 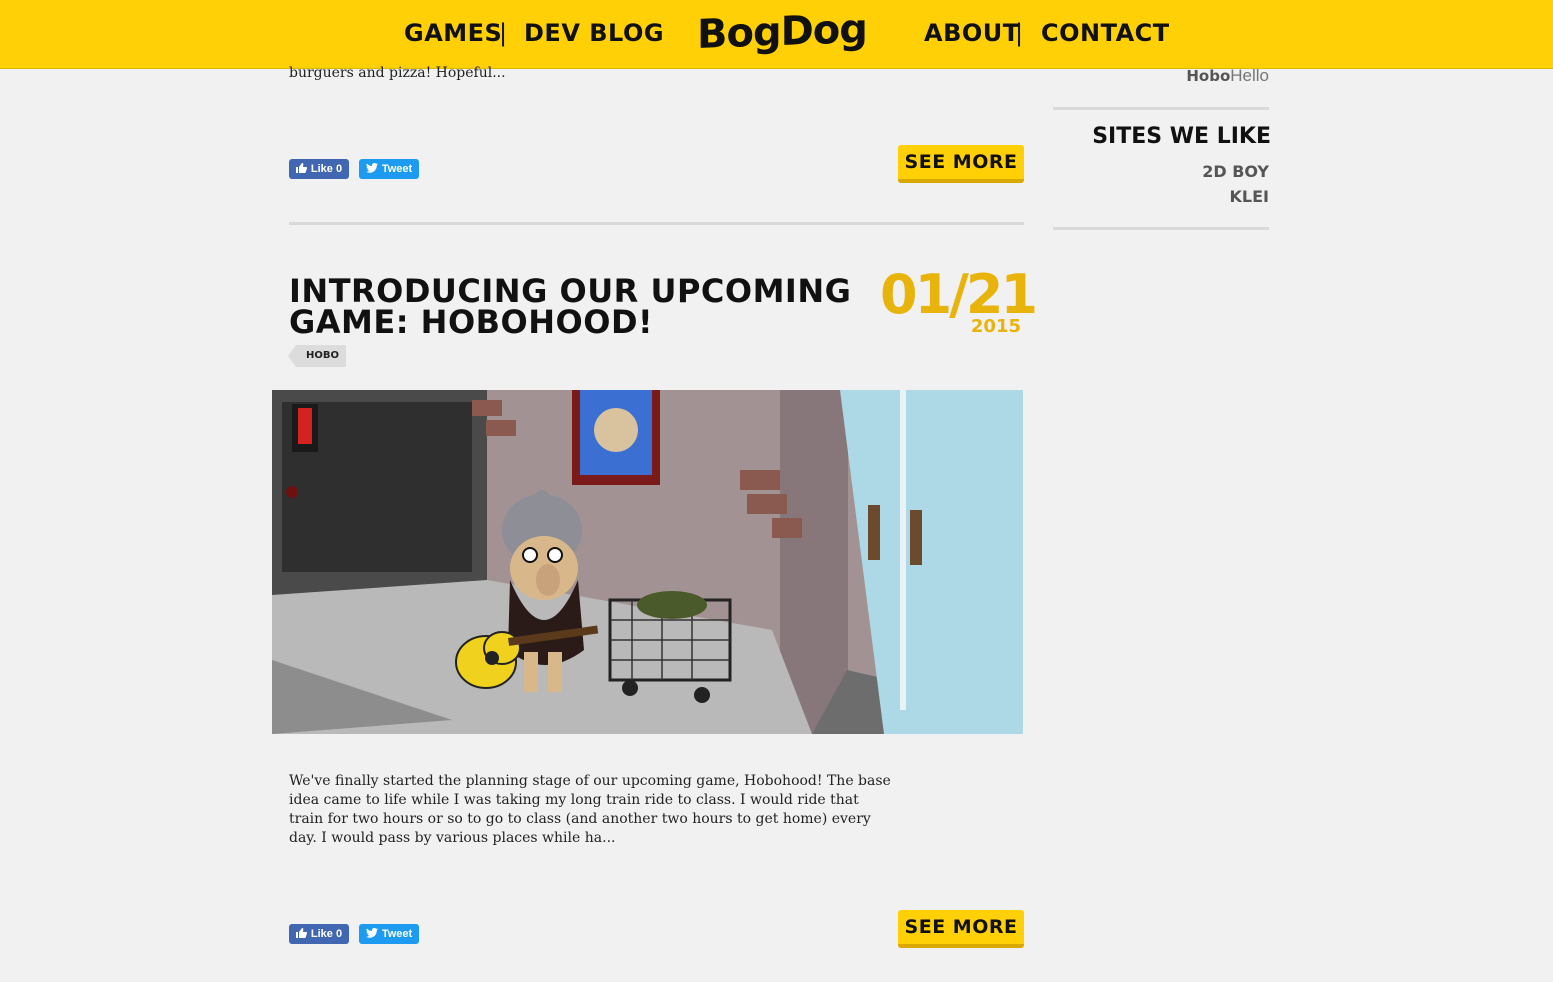 What do you see at coordinates (589, 306) in the screenshot?
I see `post-title: Introducing our upcoming game: Hobohood!` at bounding box center [589, 306].